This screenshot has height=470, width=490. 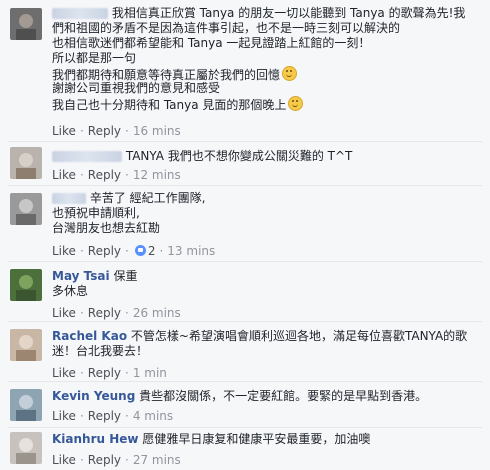 I want to click on comment-text: 也相信歌迷們都希望能和 Tanya 一起見證踏上紅館的一刻！, so click(x=211, y=43).